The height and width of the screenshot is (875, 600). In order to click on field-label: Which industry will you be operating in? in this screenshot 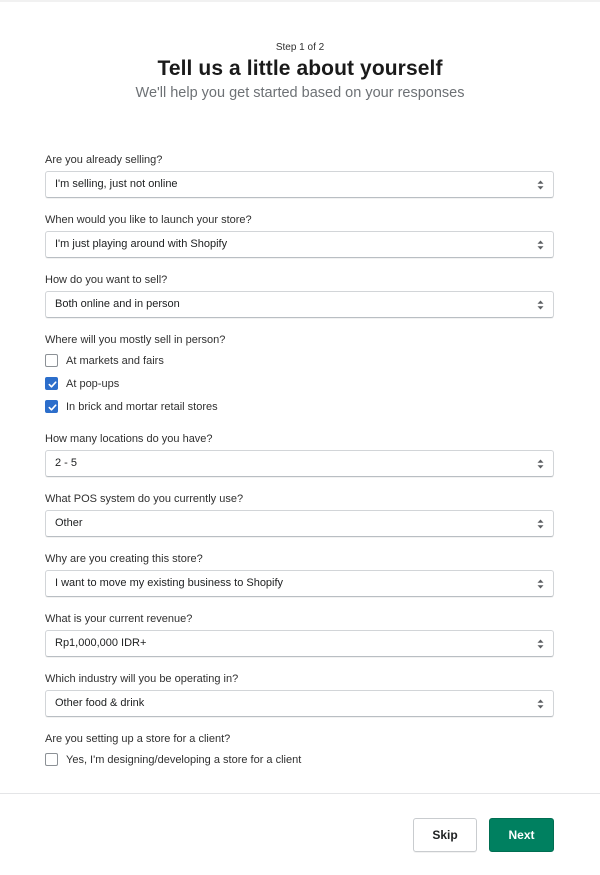, I will do `click(142, 679)`.